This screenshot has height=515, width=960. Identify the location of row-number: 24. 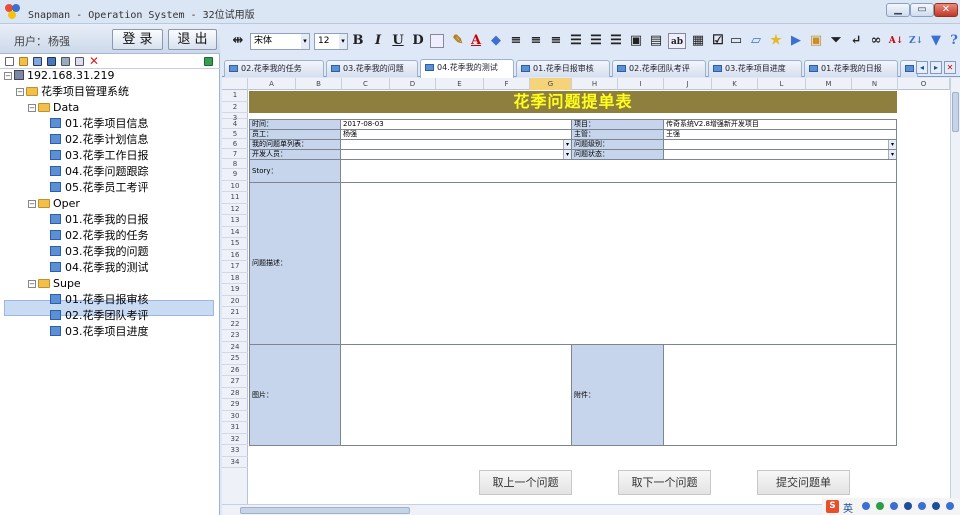
(235, 347).